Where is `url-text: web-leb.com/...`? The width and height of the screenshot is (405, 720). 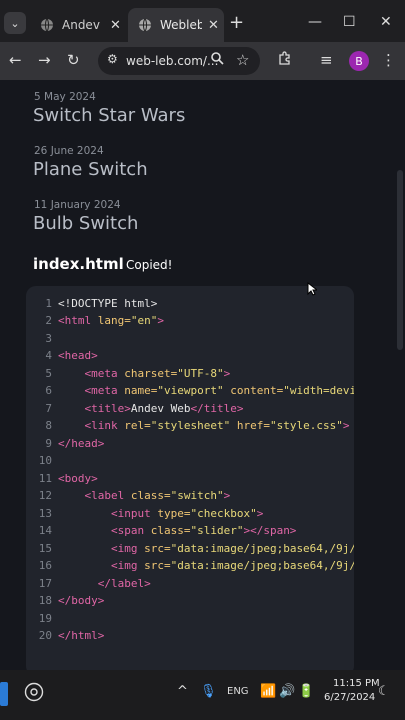 url-text: web-leb.com/... is located at coordinates (172, 61).